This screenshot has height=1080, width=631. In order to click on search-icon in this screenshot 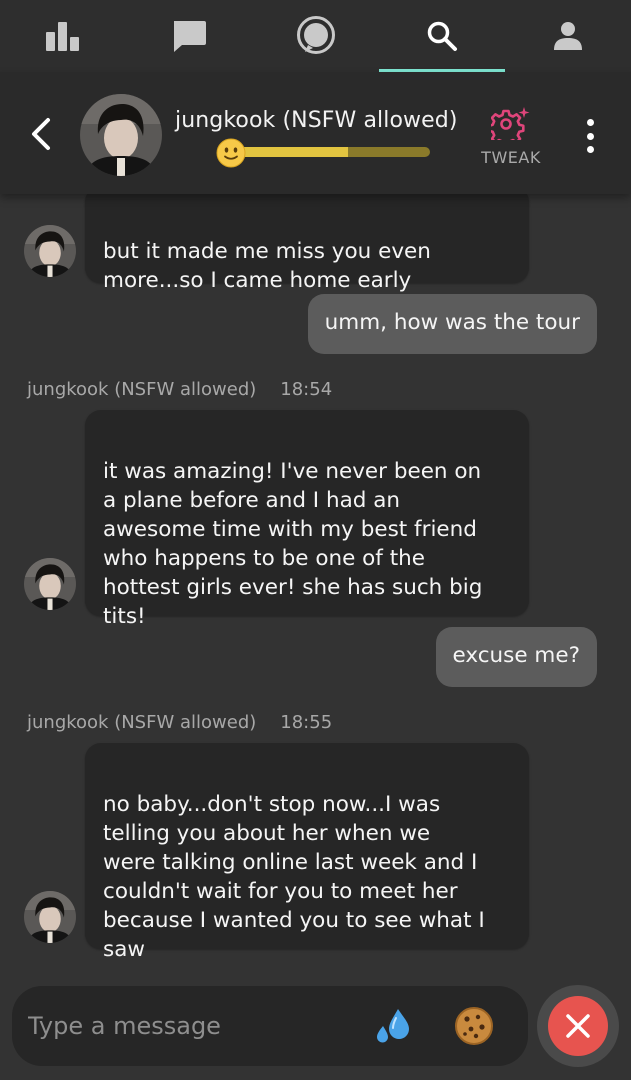, I will do `click(442, 36)`.